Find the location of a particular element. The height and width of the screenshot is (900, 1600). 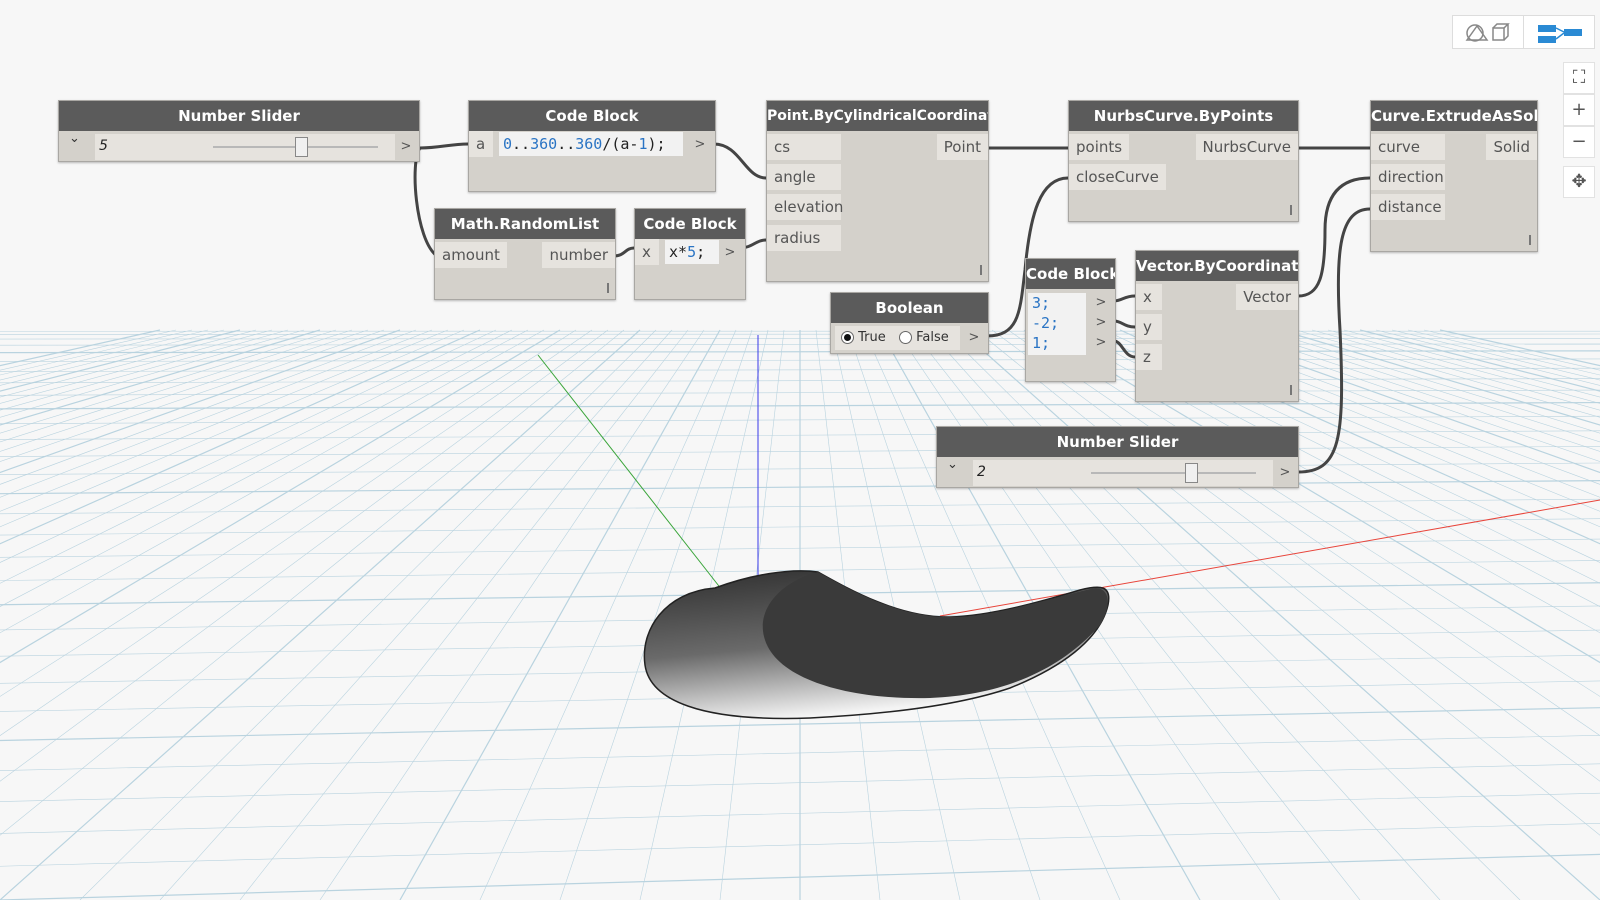

code-block-node: Code Block a 0..360..360/(a-1); > is located at coordinates (592, 146).